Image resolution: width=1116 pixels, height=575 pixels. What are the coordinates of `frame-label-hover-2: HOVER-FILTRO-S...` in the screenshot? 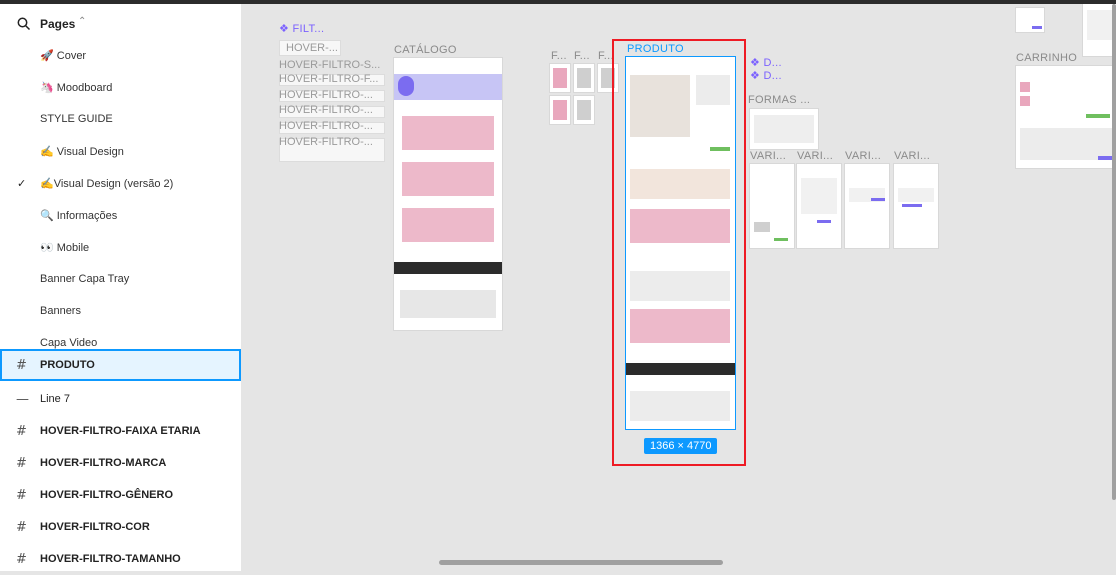 It's located at (329, 65).